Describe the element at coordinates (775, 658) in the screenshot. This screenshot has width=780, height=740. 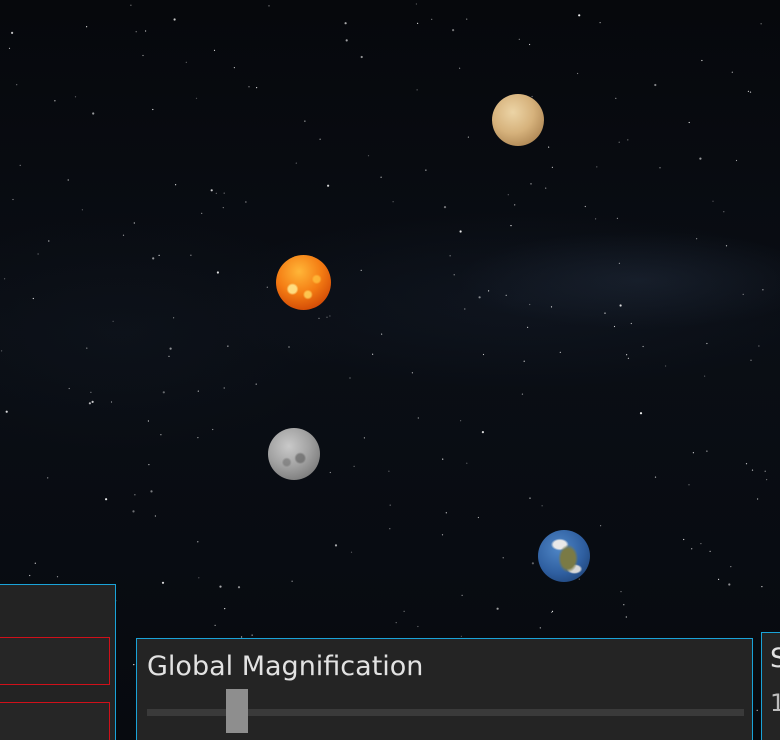
I see `right-panel-label: S` at that location.